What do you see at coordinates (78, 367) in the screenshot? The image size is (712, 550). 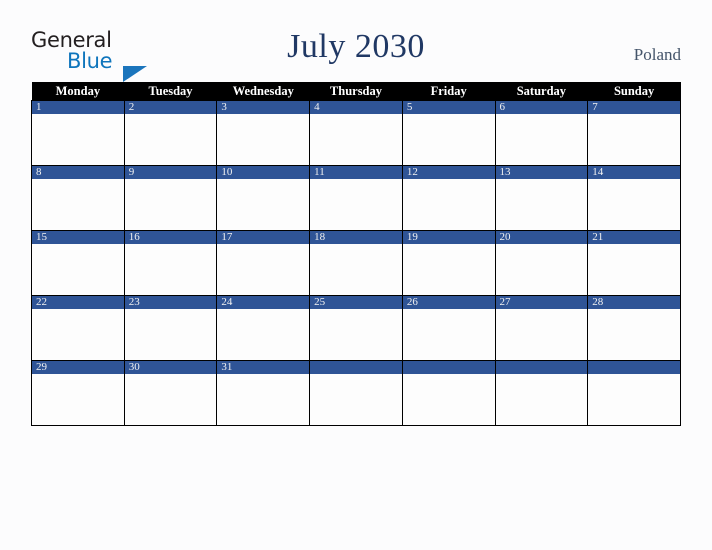 I see `day-number: 29` at bounding box center [78, 367].